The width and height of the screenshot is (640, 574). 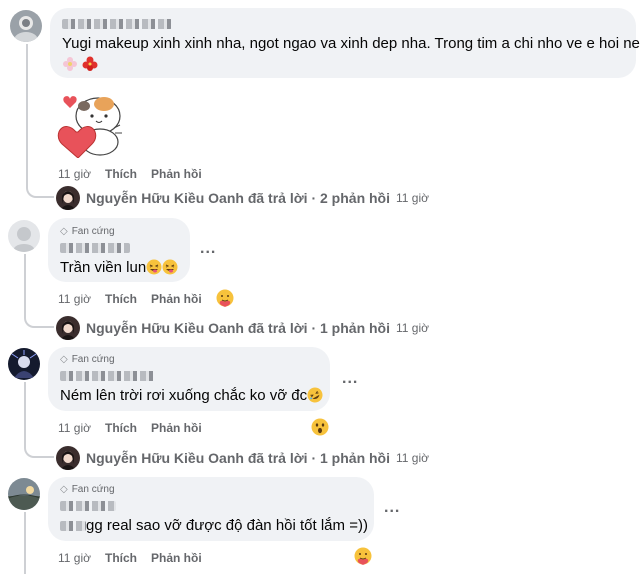 I want to click on hibiscus-icon, so click(x=90, y=63).